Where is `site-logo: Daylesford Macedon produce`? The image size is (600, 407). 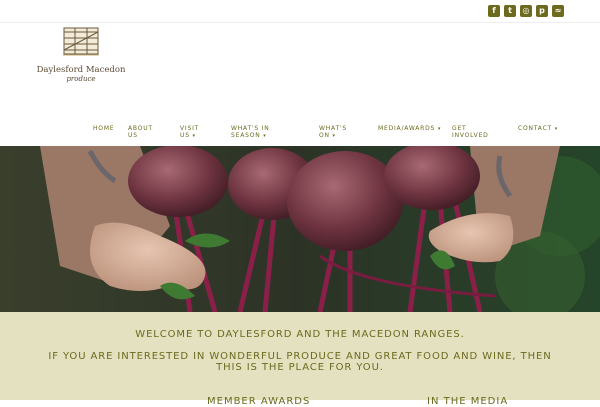 site-logo: Daylesford Macedon produce is located at coordinates (81, 54).